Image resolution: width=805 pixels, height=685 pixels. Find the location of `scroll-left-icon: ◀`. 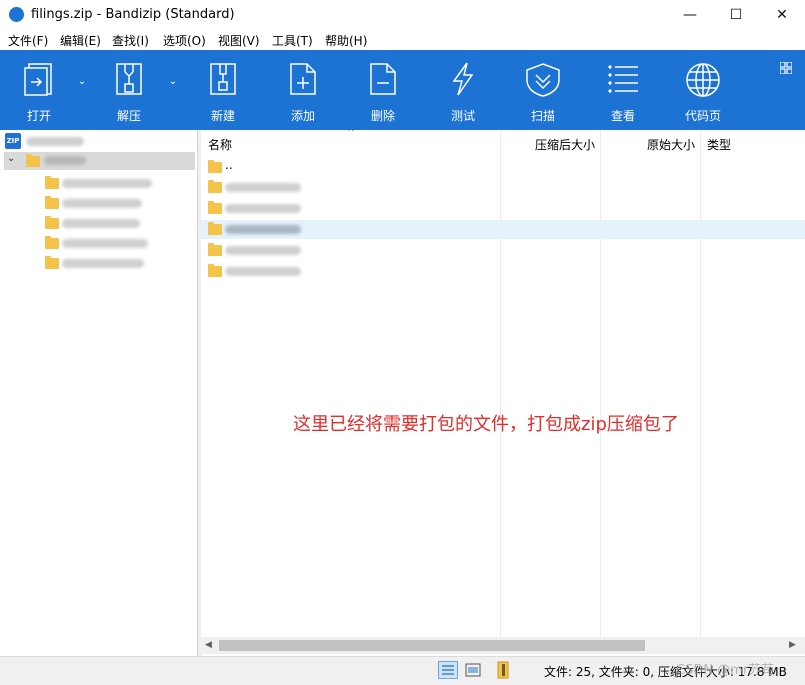

scroll-left-icon: ◀ is located at coordinates (208, 645).